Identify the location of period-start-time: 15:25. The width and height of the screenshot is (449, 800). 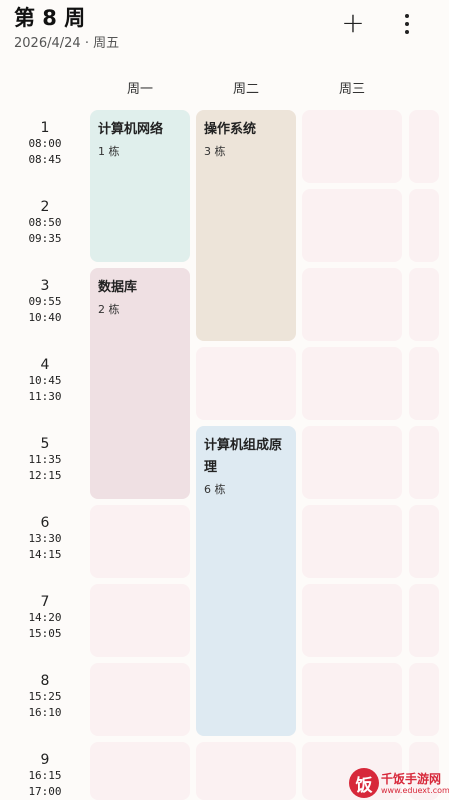
(45, 696).